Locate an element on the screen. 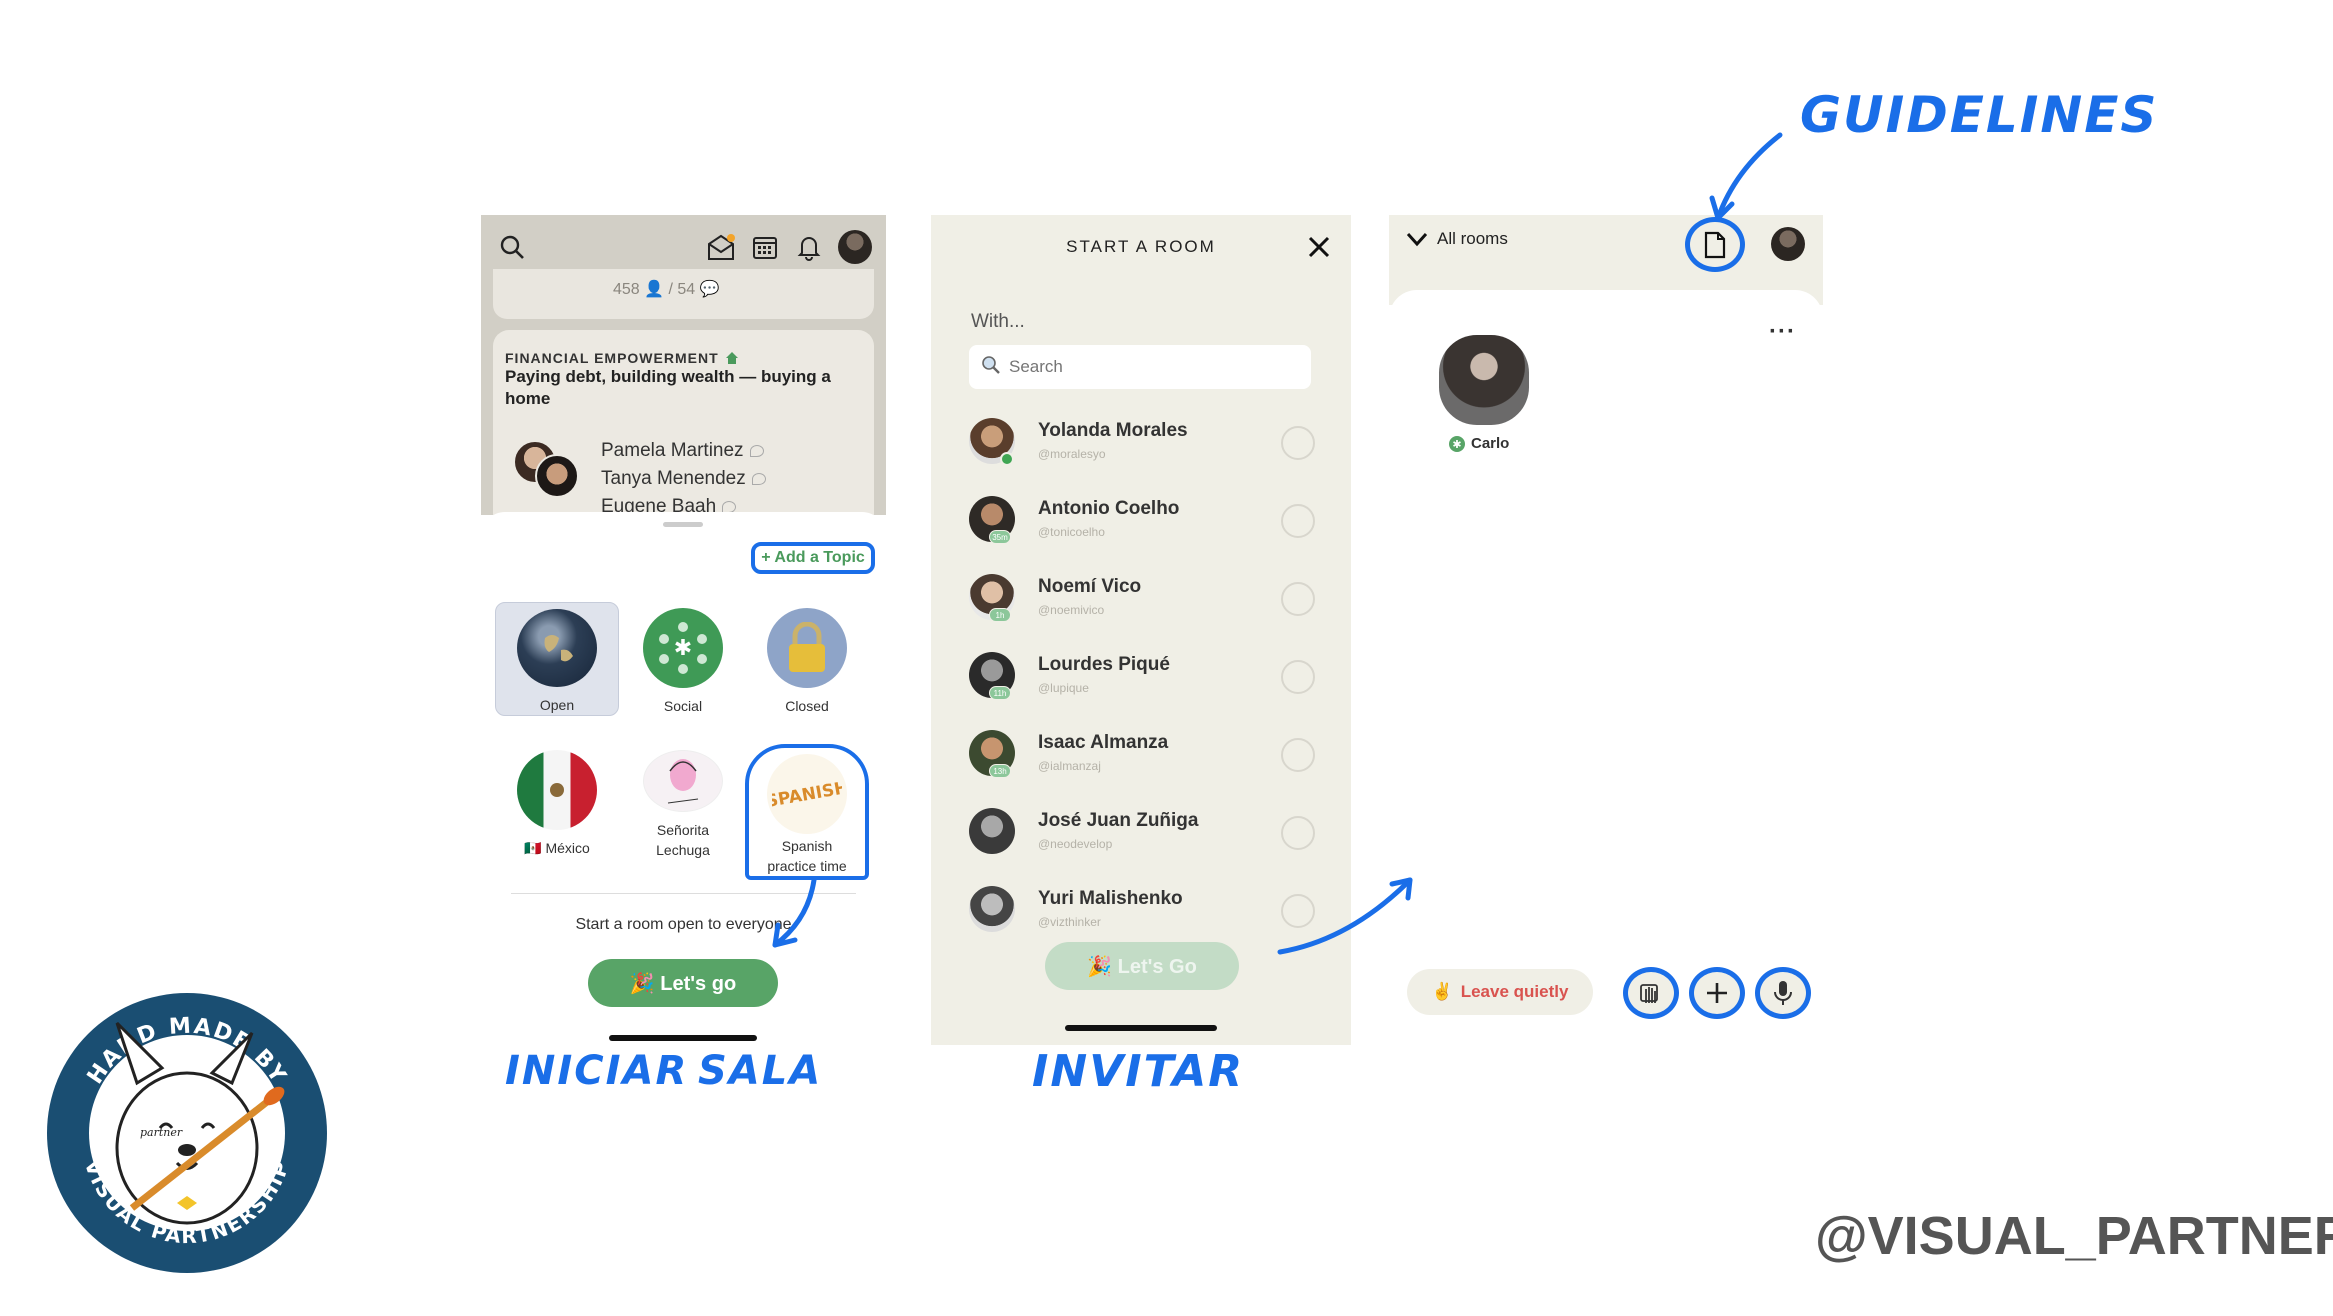  annotation-iniciar: INICIAR is located at coordinates (597, 1071).